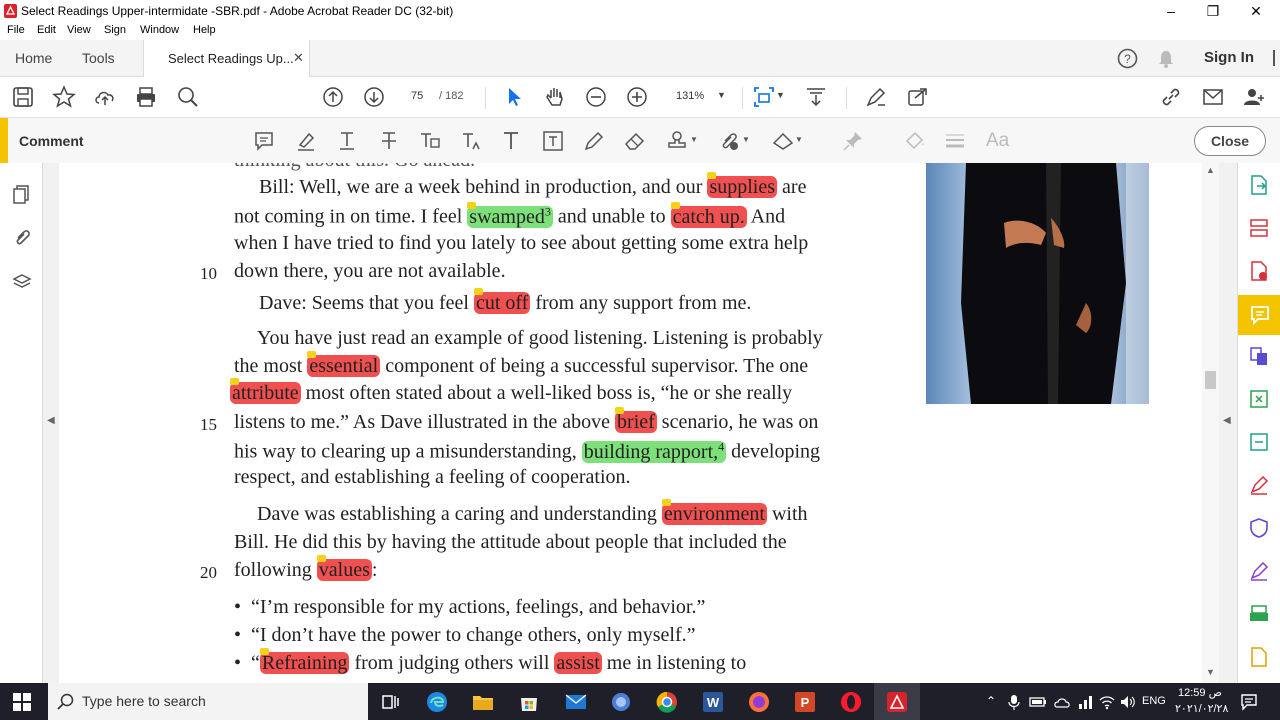 Image resolution: width=1280 pixels, height=720 pixels. Describe the element at coordinates (1171, 11) in the screenshot. I see `minimize-button: –` at that location.